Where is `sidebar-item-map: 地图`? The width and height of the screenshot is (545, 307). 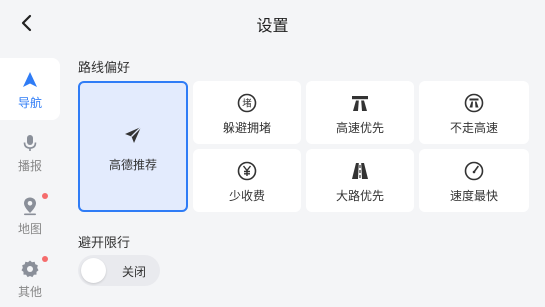 sidebar-item-map: 地图 is located at coordinates (30, 215).